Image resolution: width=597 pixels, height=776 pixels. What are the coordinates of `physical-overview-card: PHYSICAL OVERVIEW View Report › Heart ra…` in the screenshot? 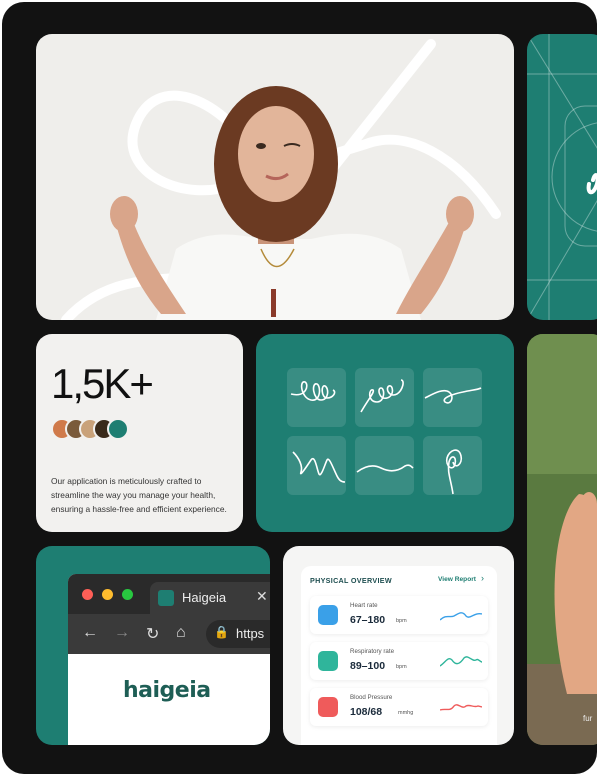 It's located at (398, 645).